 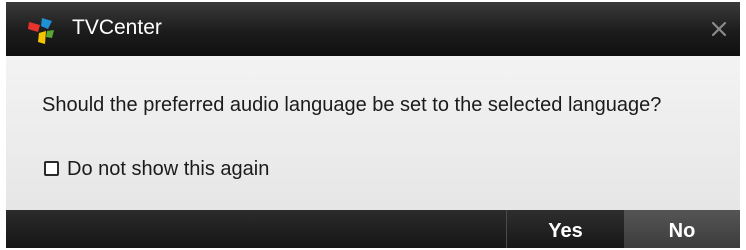 What do you see at coordinates (373, 229) in the screenshot?
I see `button-bar: Yes No` at bounding box center [373, 229].